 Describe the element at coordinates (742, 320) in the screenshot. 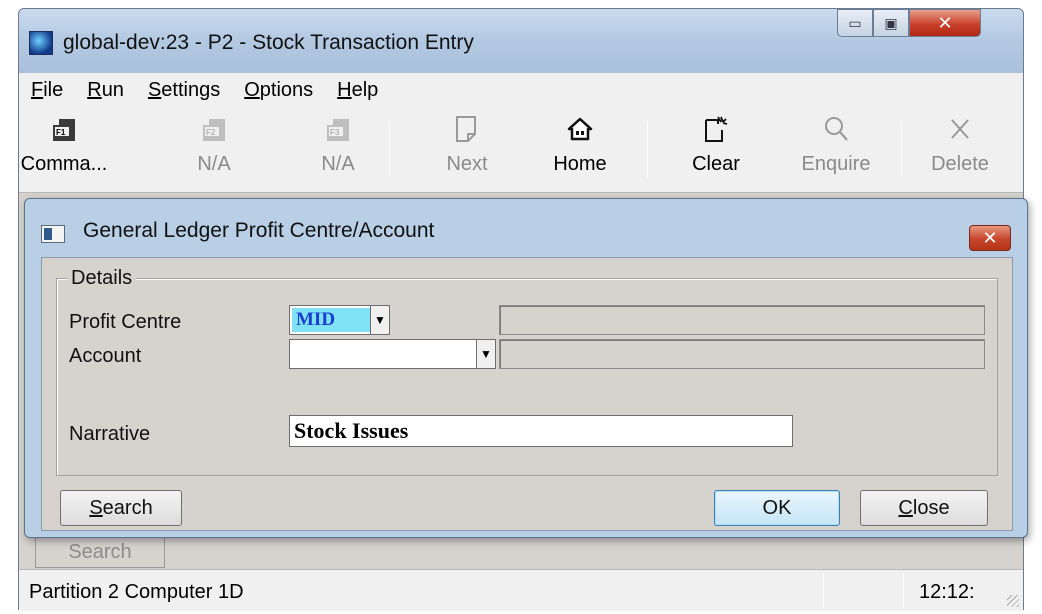

I see `profit-centre-description` at that location.